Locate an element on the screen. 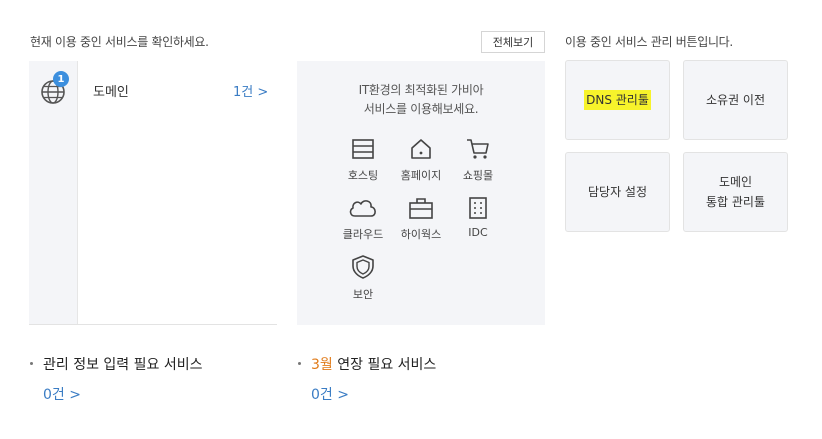 The width and height of the screenshot is (822, 439). promo-hiworks: 하이웍스 is located at coordinates (421, 219).